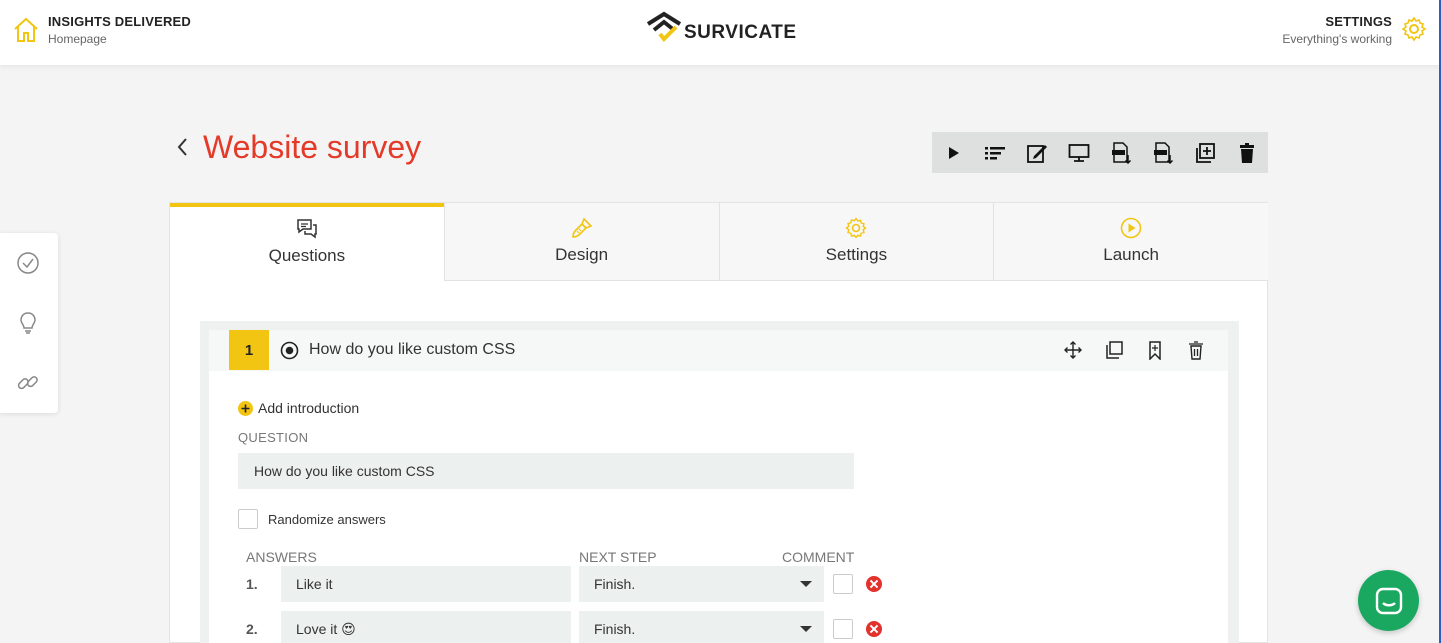 This screenshot has height=643, width=1441. I want to click on bookmark-button, so click(1155, 350).